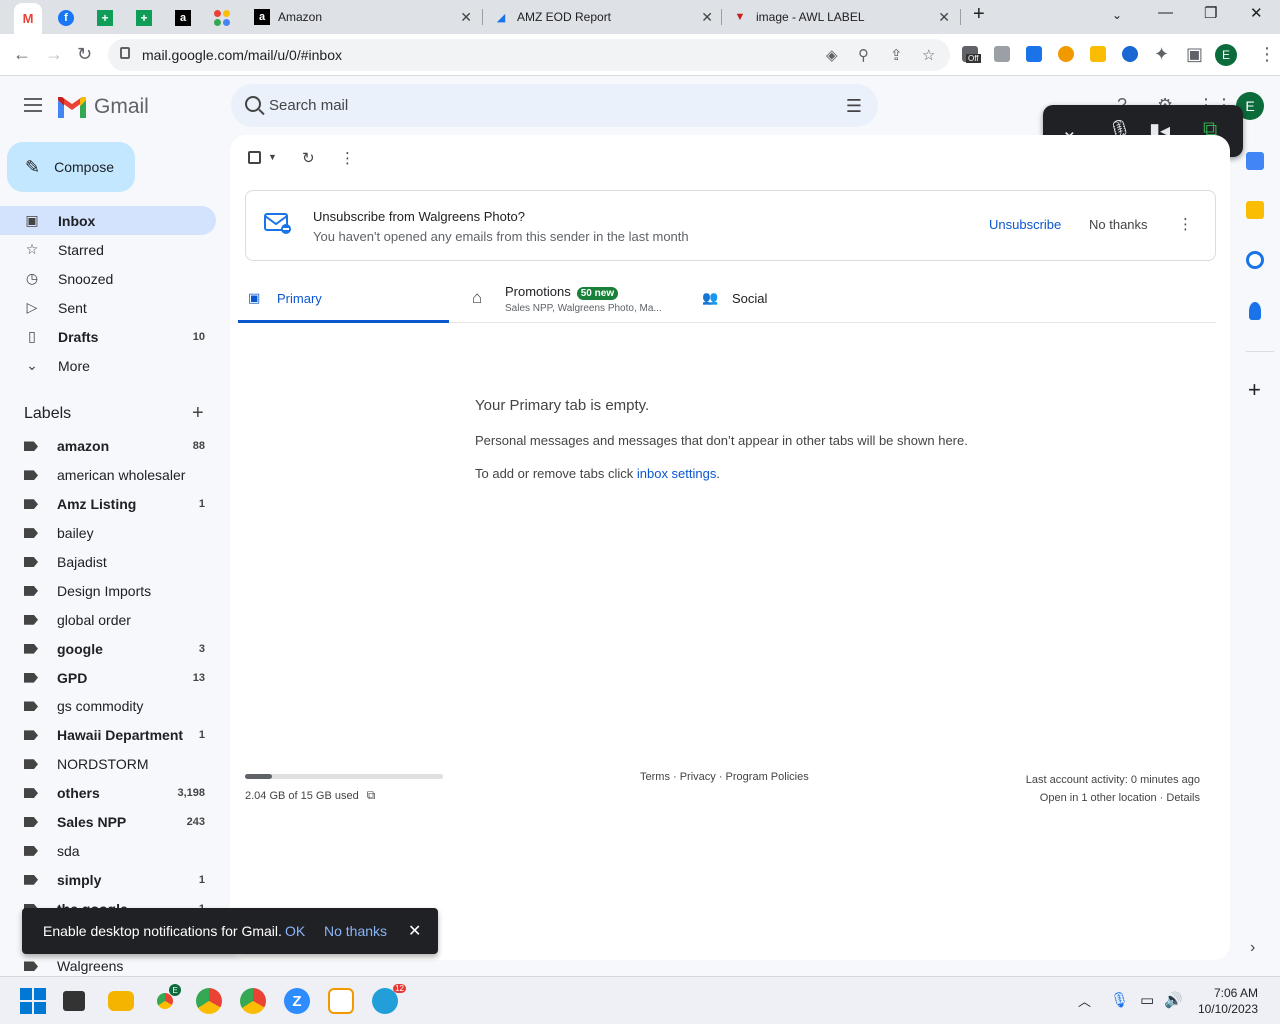  I want to click on toast-no-thanks-button: No thanks, so click(355, 931).